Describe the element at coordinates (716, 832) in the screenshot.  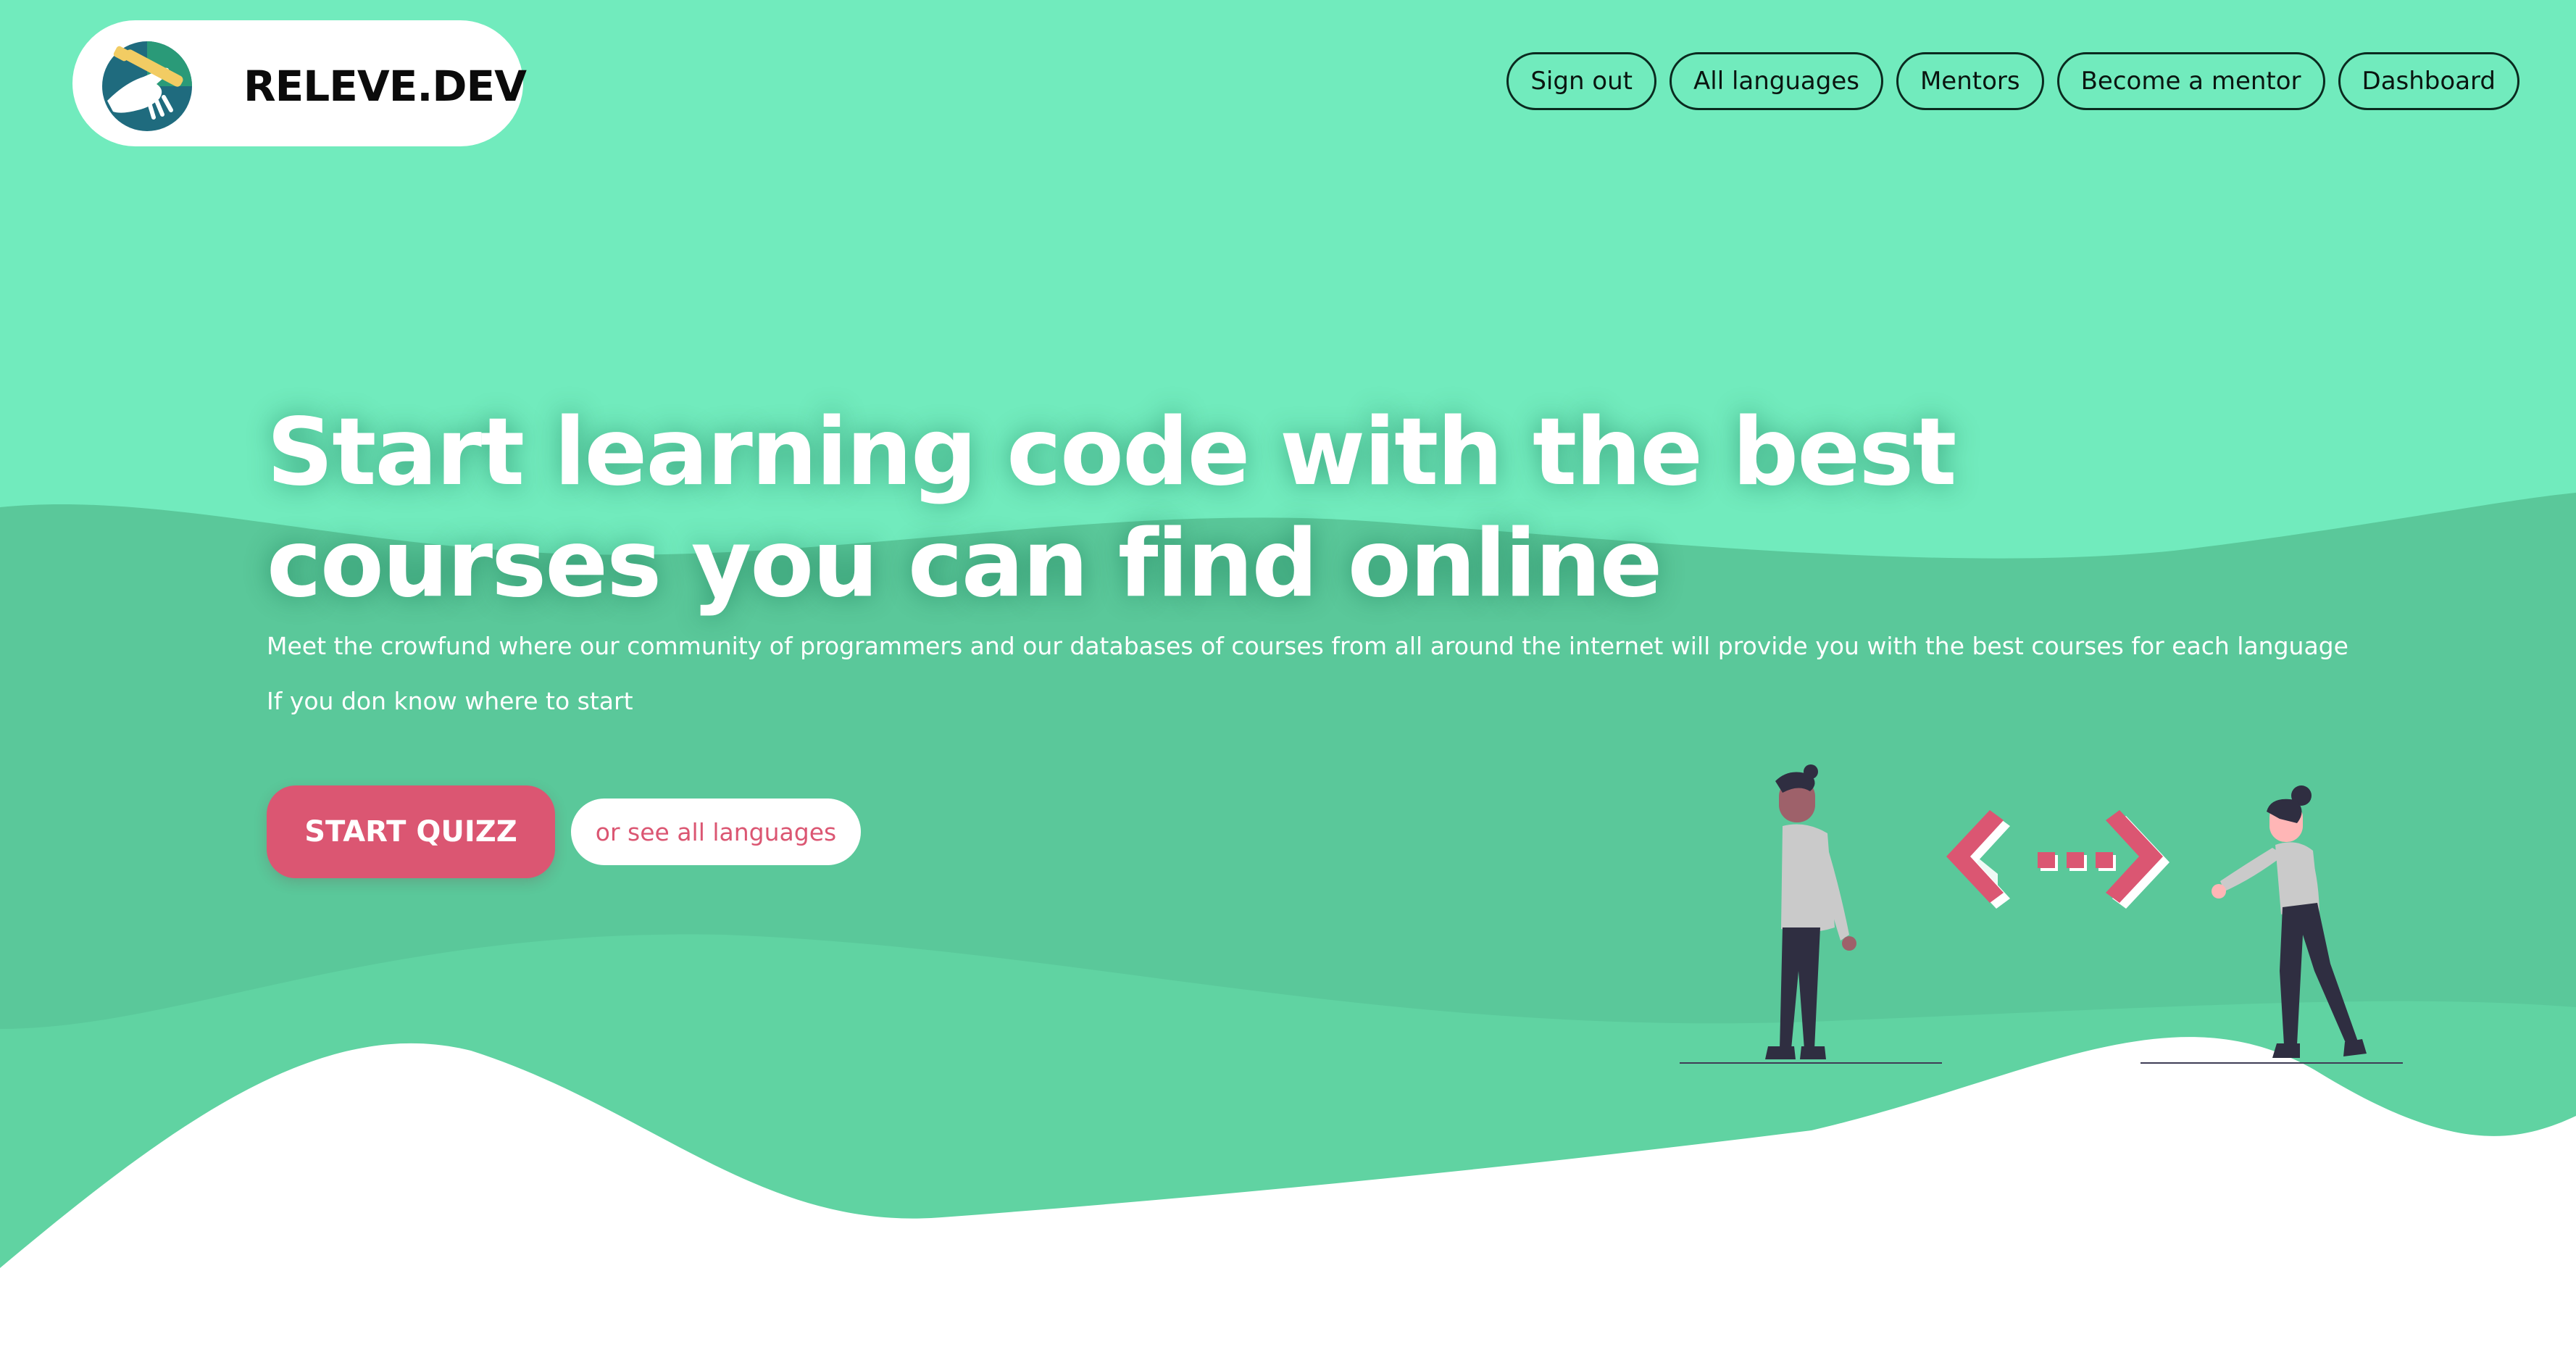
I see `see-all-languages-button: or see all languages` at that location.